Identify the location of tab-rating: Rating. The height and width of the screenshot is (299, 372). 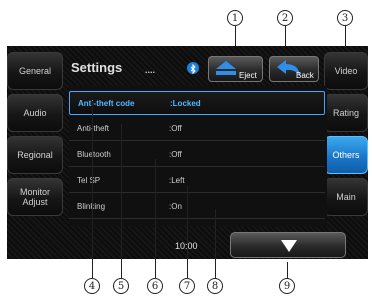
(346, 113).